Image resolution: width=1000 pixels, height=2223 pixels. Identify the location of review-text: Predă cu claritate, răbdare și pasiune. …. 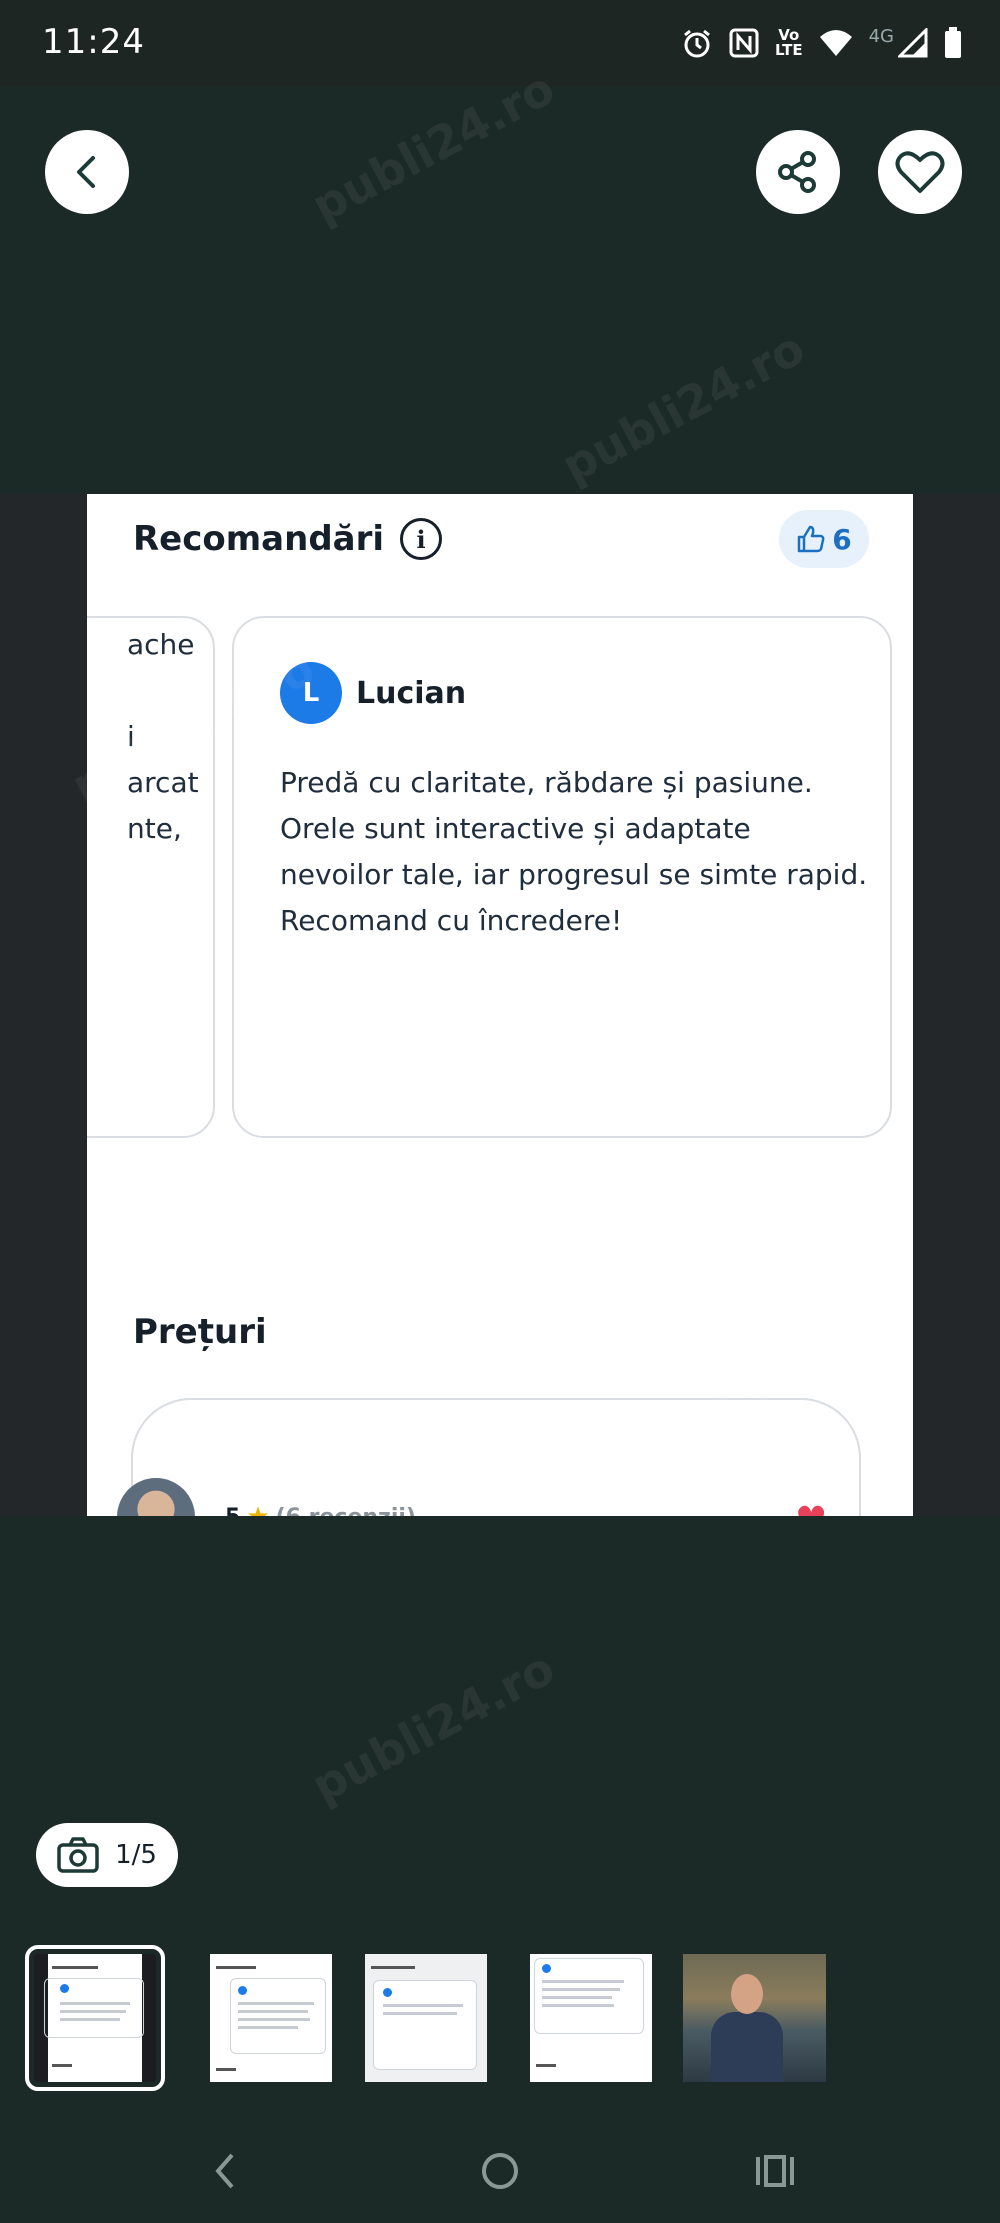
(574, 851).